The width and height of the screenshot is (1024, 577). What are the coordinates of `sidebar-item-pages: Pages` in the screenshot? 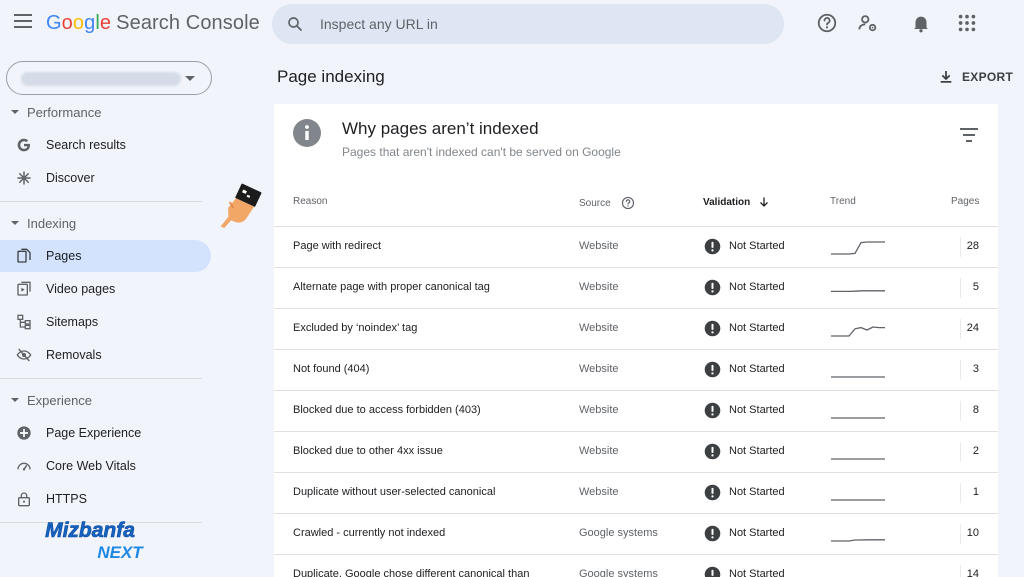 It's located at (105, 256).